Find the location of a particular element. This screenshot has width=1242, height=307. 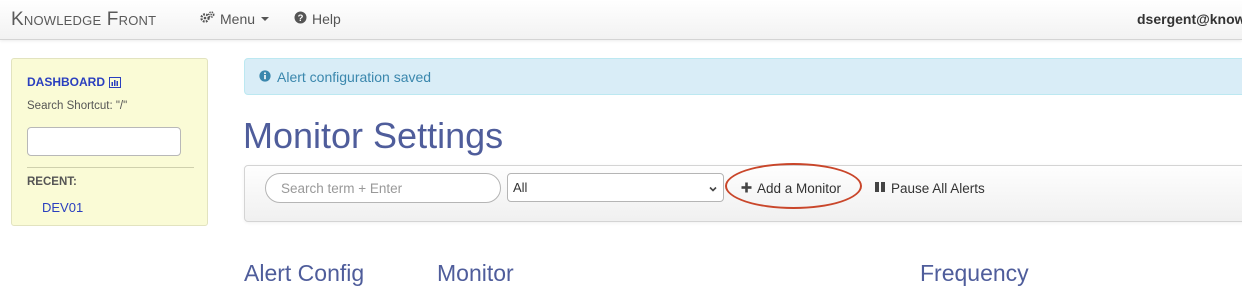

pause-icon is located at coordinates (880, 188).